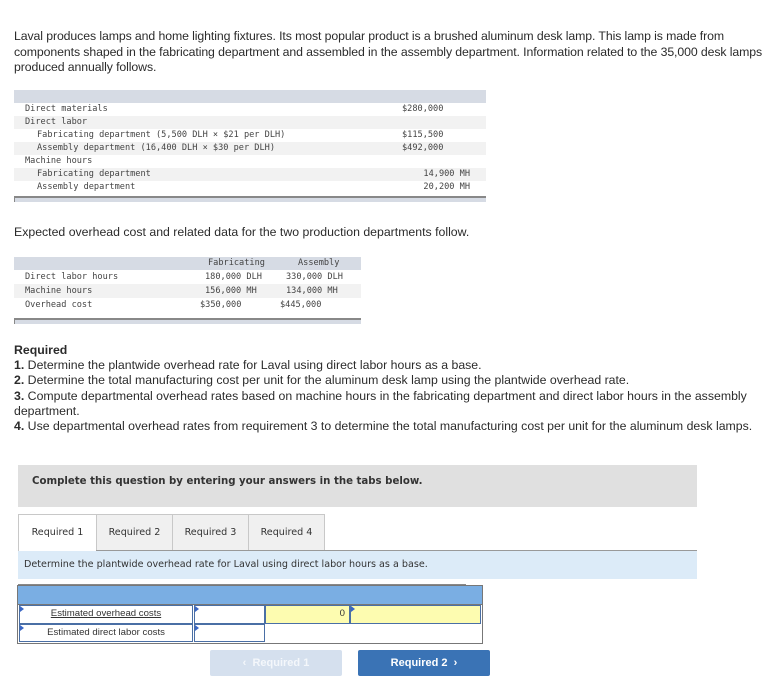 The height and width of the screenshot is (685, 769). Describe the element at coordinates (342, 613) in the screenshot. I see `result-value: 0` at that location.